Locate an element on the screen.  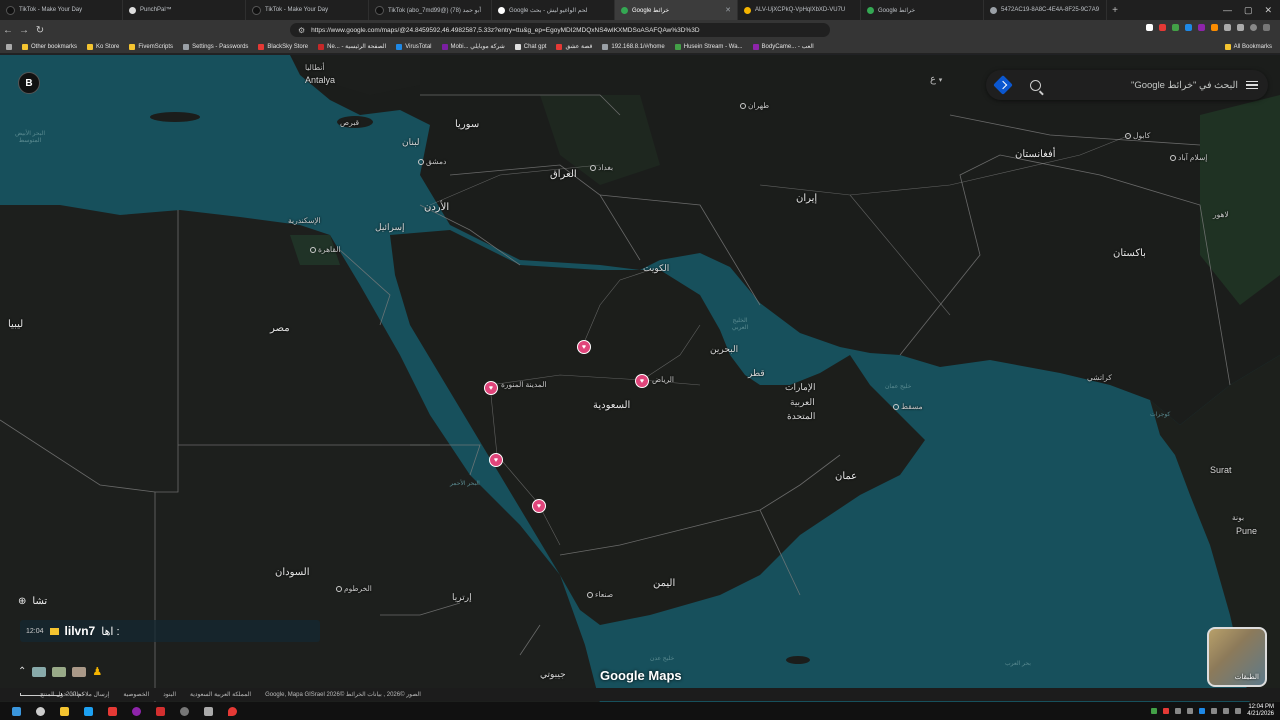
bookmark-item: Settings - Passwords is located at coordinates (215, 46).